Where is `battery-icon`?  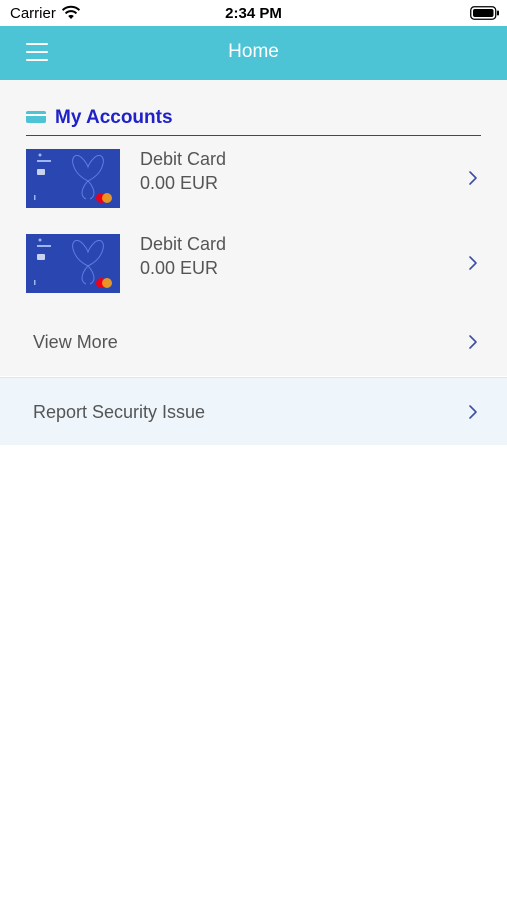 battery-icon is located at coordinates (484, 13).